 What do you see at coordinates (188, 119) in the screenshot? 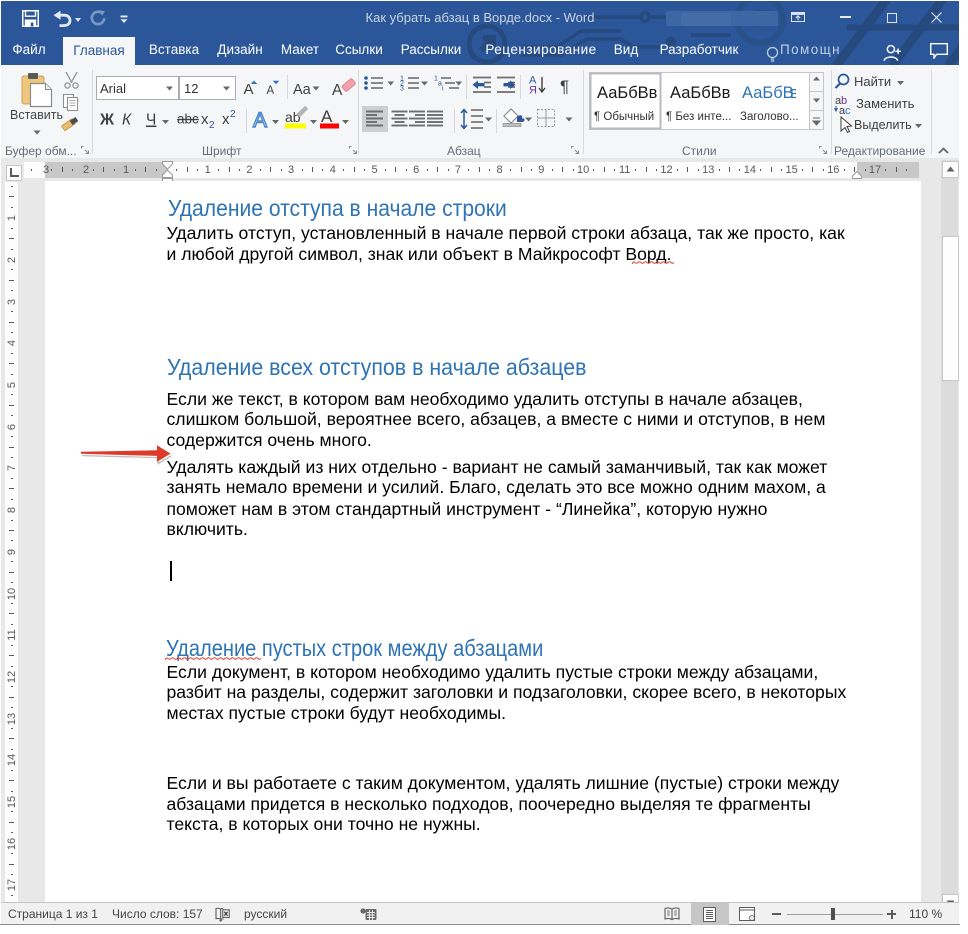
I see `svg-text: abc` at bounding box center [188, 119].